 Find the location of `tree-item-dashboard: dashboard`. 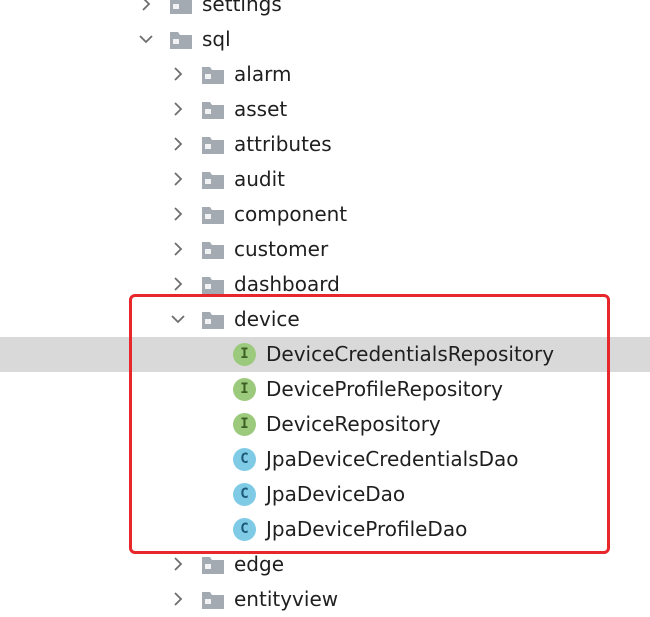

tree-item-dashboard: dashboard is located at coordinates (325, 284).